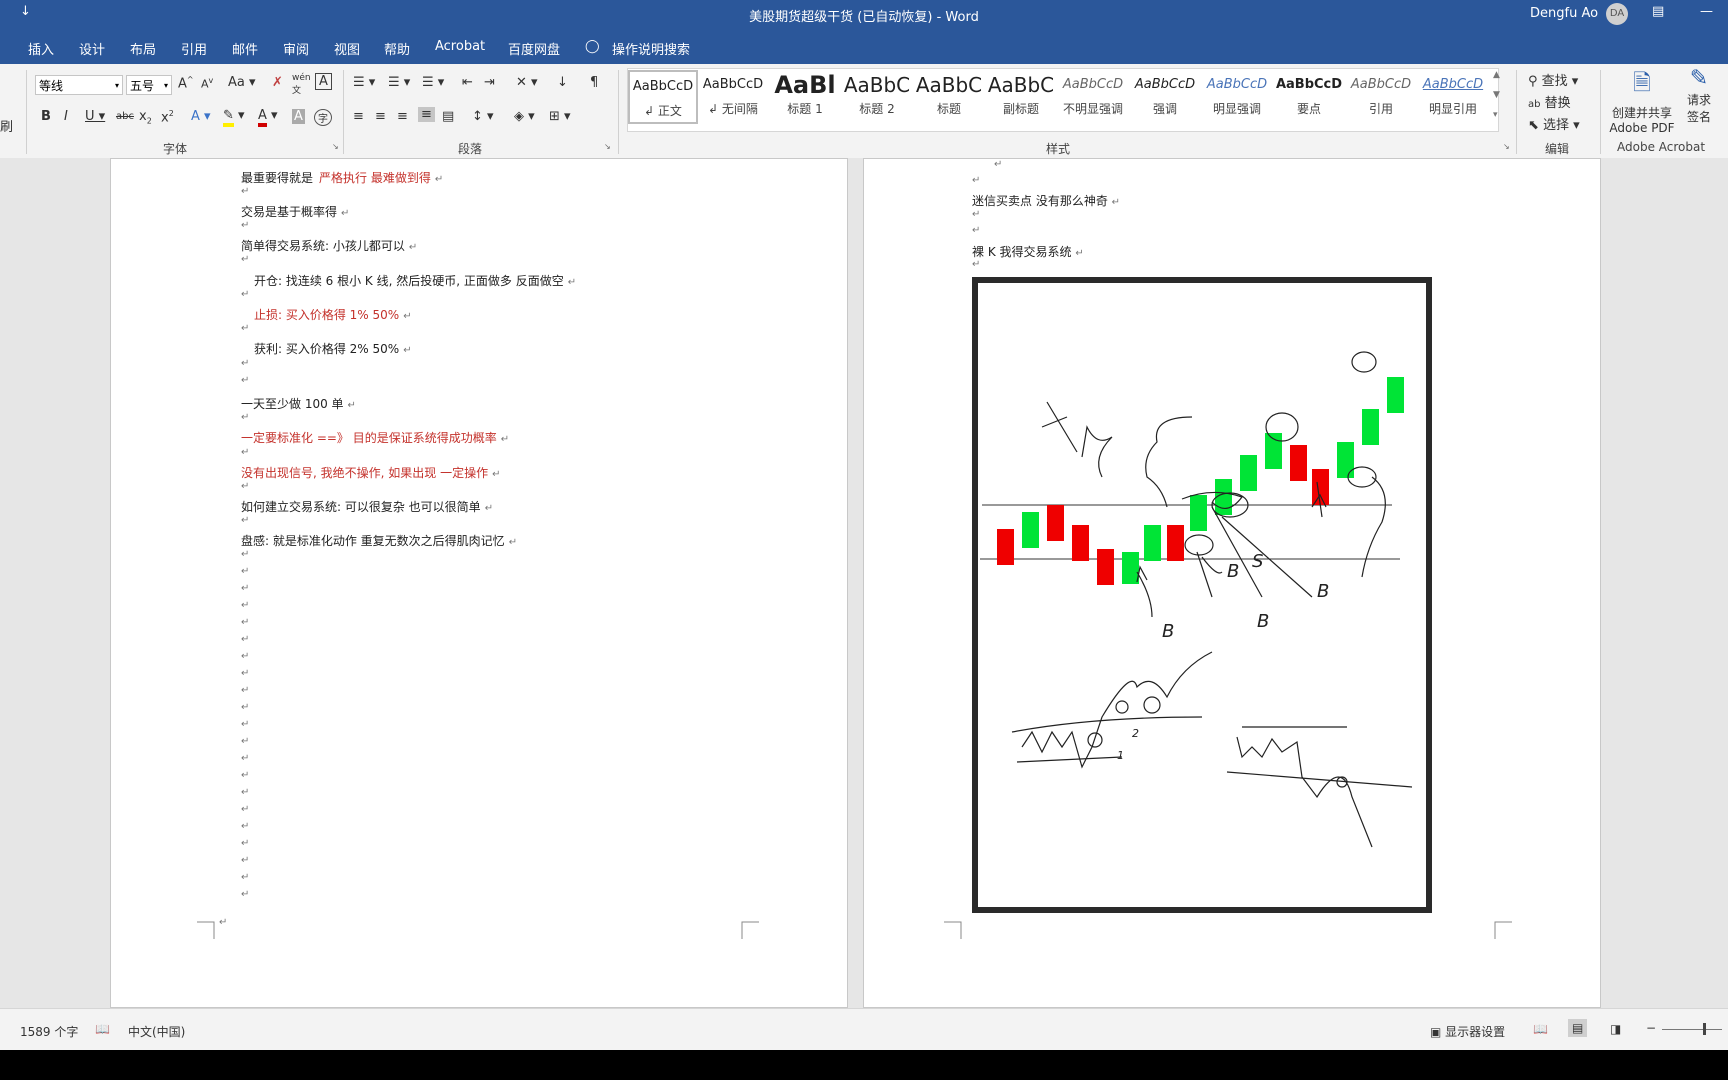  I want to click on font-dialog-launcher-icon: ↘, so click(335, 146).